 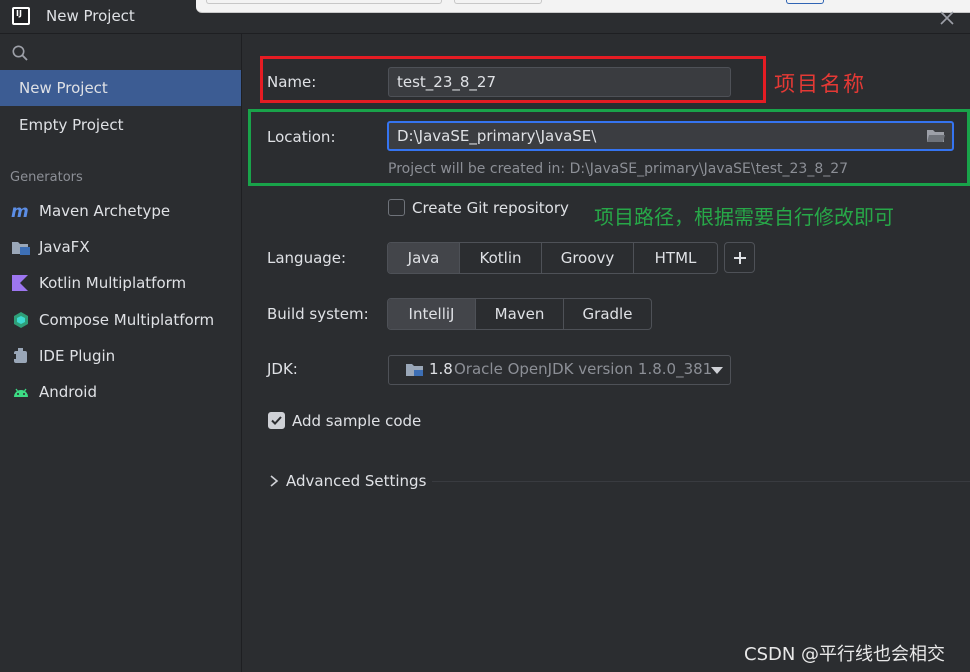 What do you see at coordinates (432, 314) in the screenshot?
I see `build-option-intellij: IntelliJ` at bounding box center [432, 314].